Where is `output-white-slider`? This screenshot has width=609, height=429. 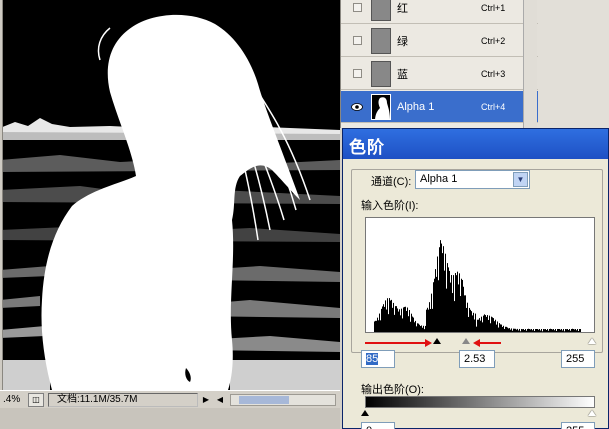
output-white-slider is located at coordinates (592, 413).